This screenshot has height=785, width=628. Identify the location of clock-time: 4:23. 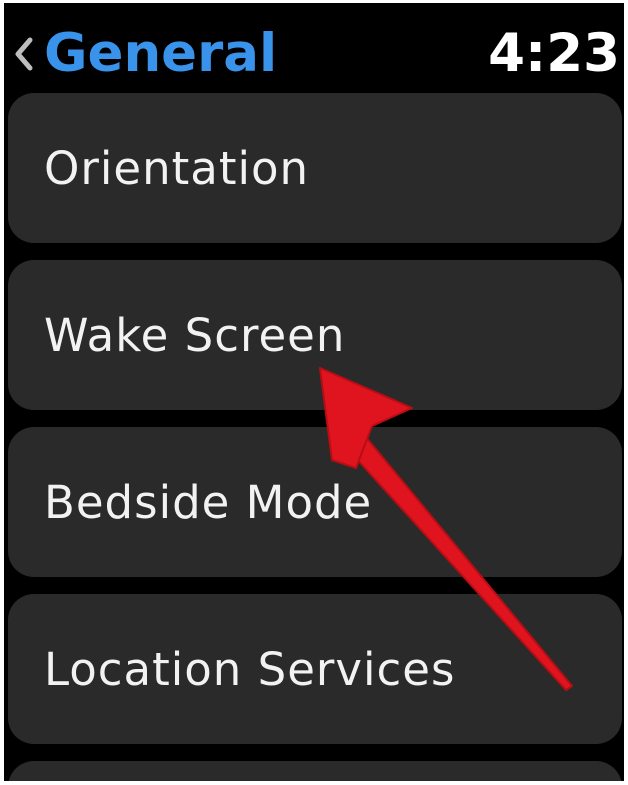
(554, 53).